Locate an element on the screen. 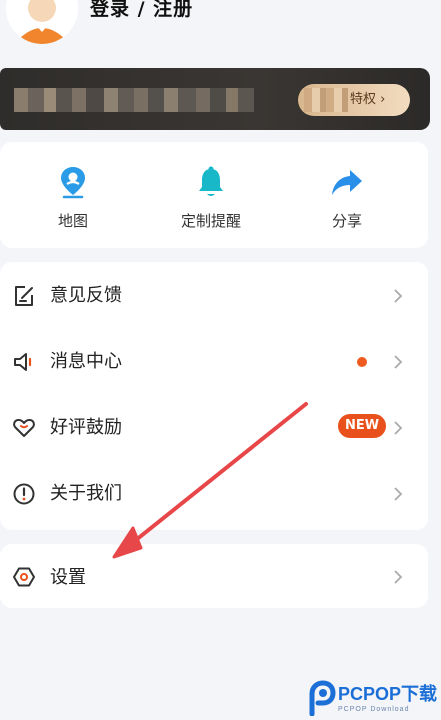 The height and width of the screenshot is (720, 441). vip-banner: 特权 › is located at coordinates (215, 99).